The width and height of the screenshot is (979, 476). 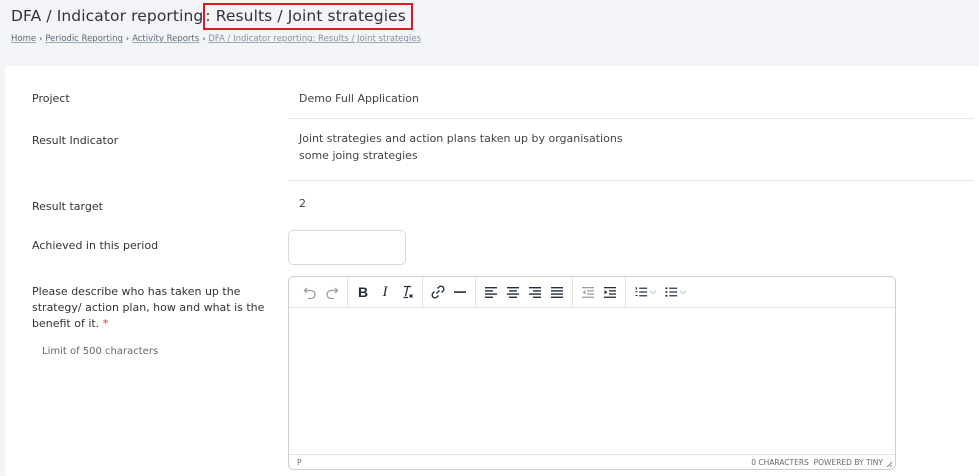 I want to click on clear-formatting-icon, so click(x=407, y=292).